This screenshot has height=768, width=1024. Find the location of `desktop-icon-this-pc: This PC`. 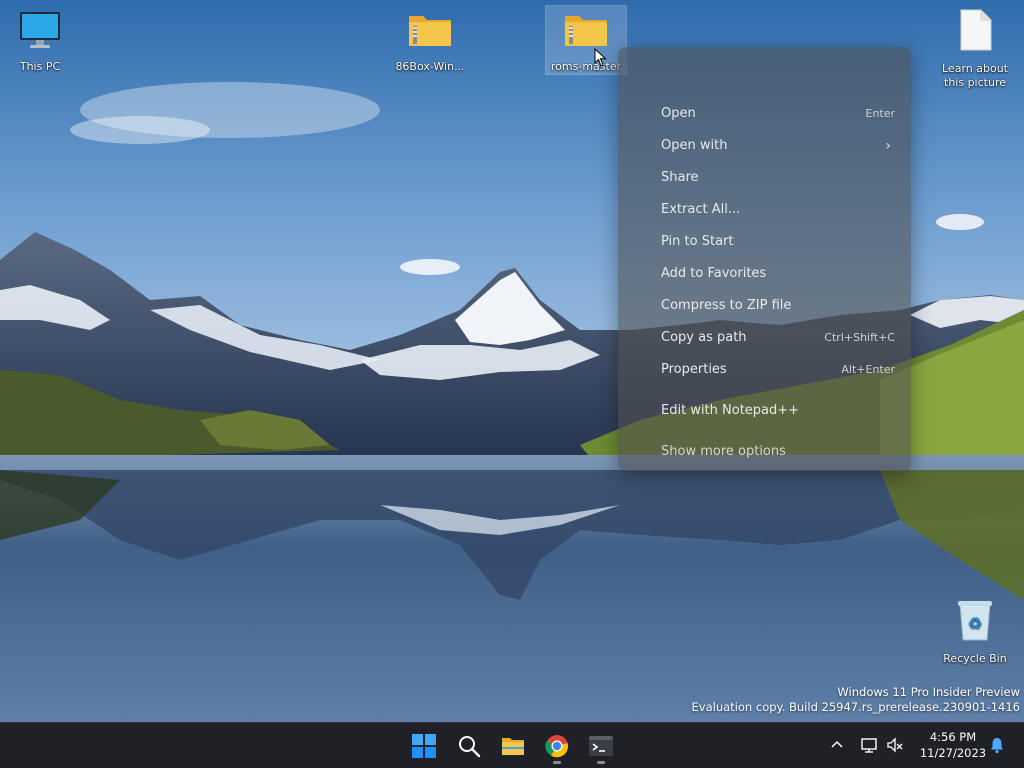

desktop-icon-this-pc: This PC is located at coordinates (40, 42).